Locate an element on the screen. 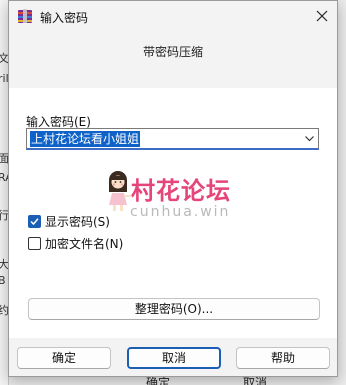 This screenshot has height=385, width=346. cancel-button: 取消 is located at coordinates (174, 358).